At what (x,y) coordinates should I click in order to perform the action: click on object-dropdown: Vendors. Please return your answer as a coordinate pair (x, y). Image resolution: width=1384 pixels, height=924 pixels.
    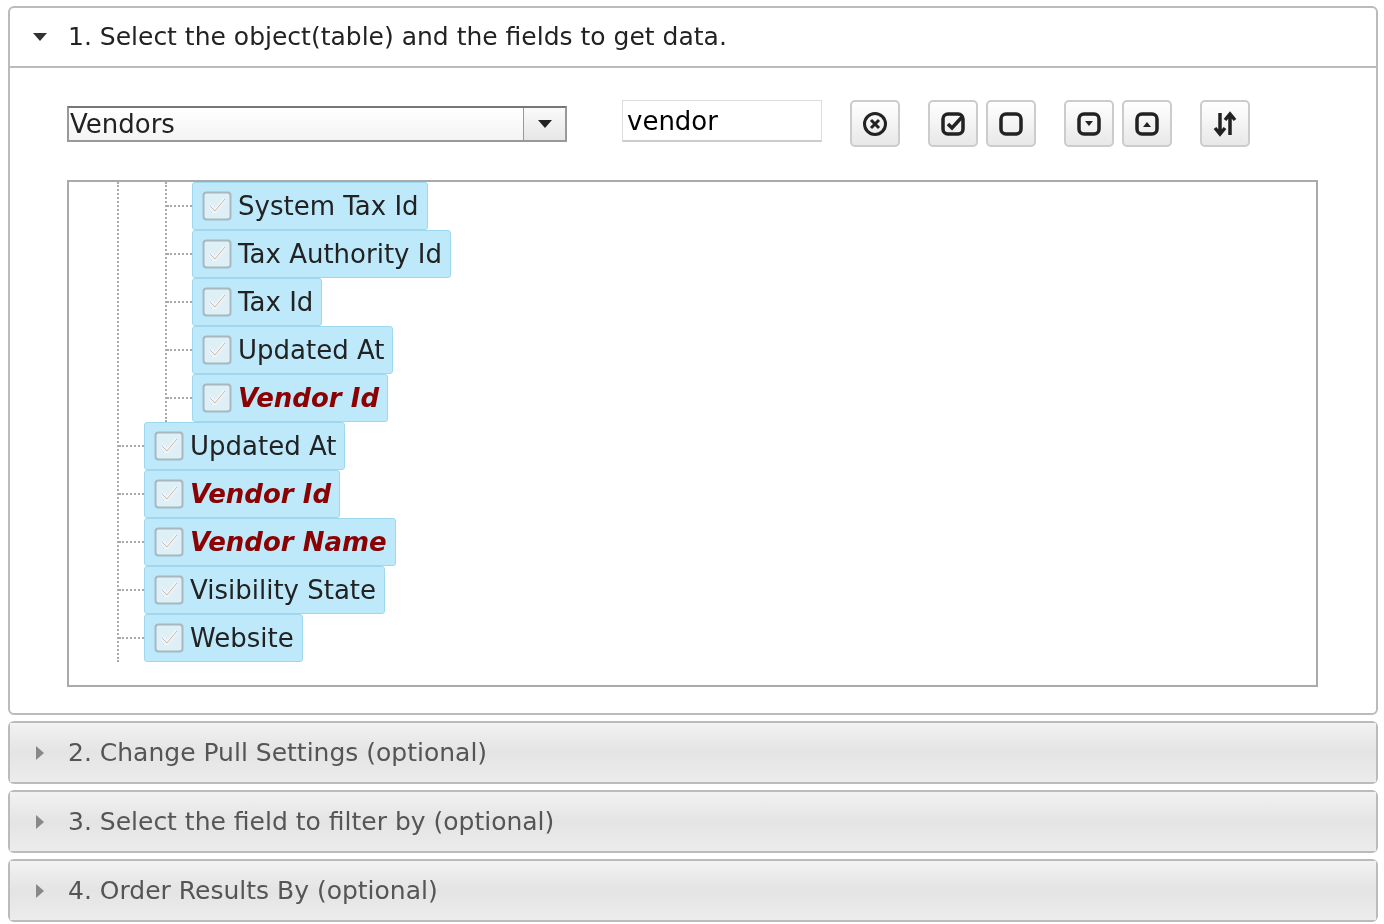
    Looking at the image, I should click on (317, 124).